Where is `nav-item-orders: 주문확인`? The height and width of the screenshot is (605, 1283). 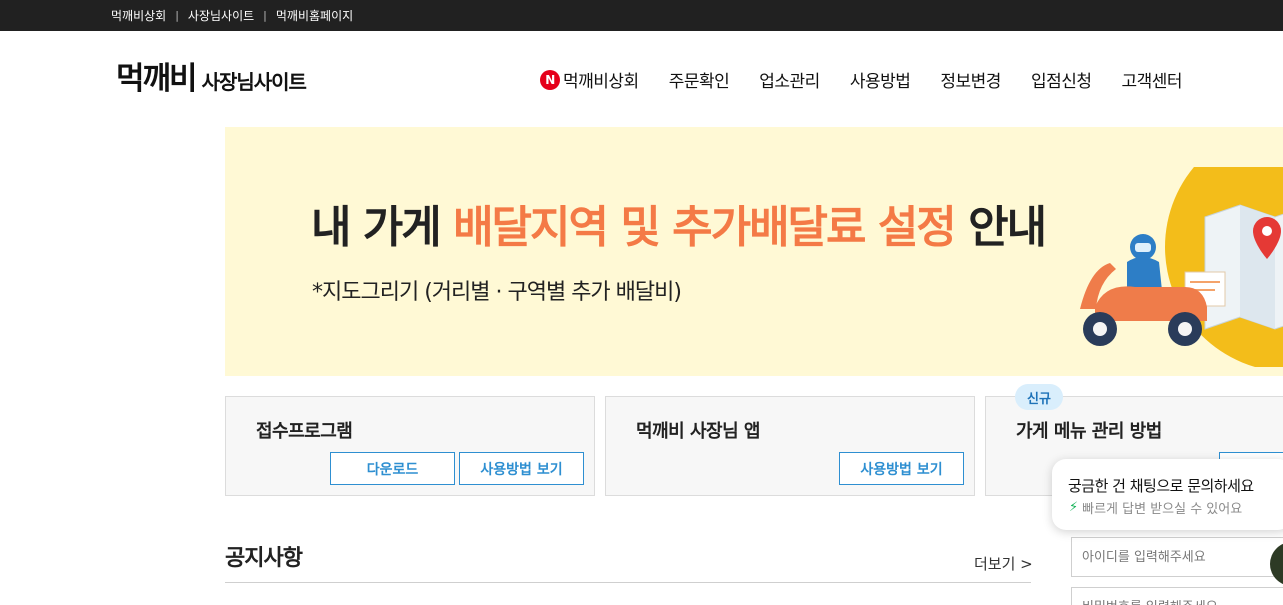 nav-item-orders: 주문확인 is located at coordinates (699, 79).